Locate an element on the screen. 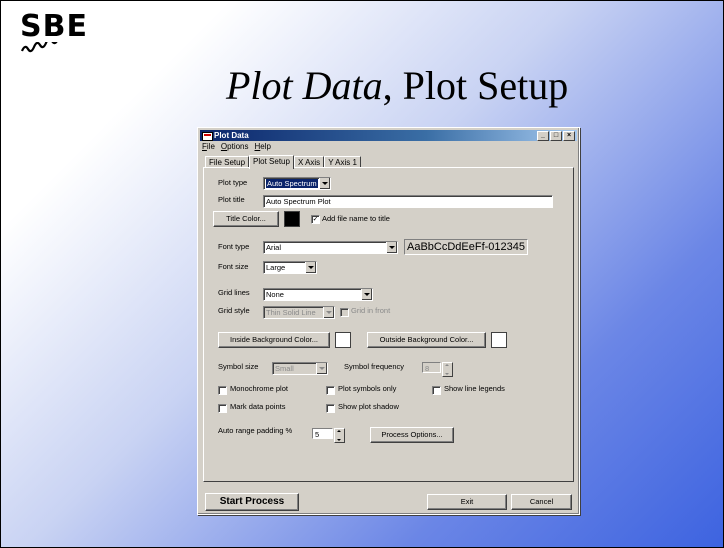 This screenshot has width=724, height=548. menu-options: Options is located at coordinates (235, 147).